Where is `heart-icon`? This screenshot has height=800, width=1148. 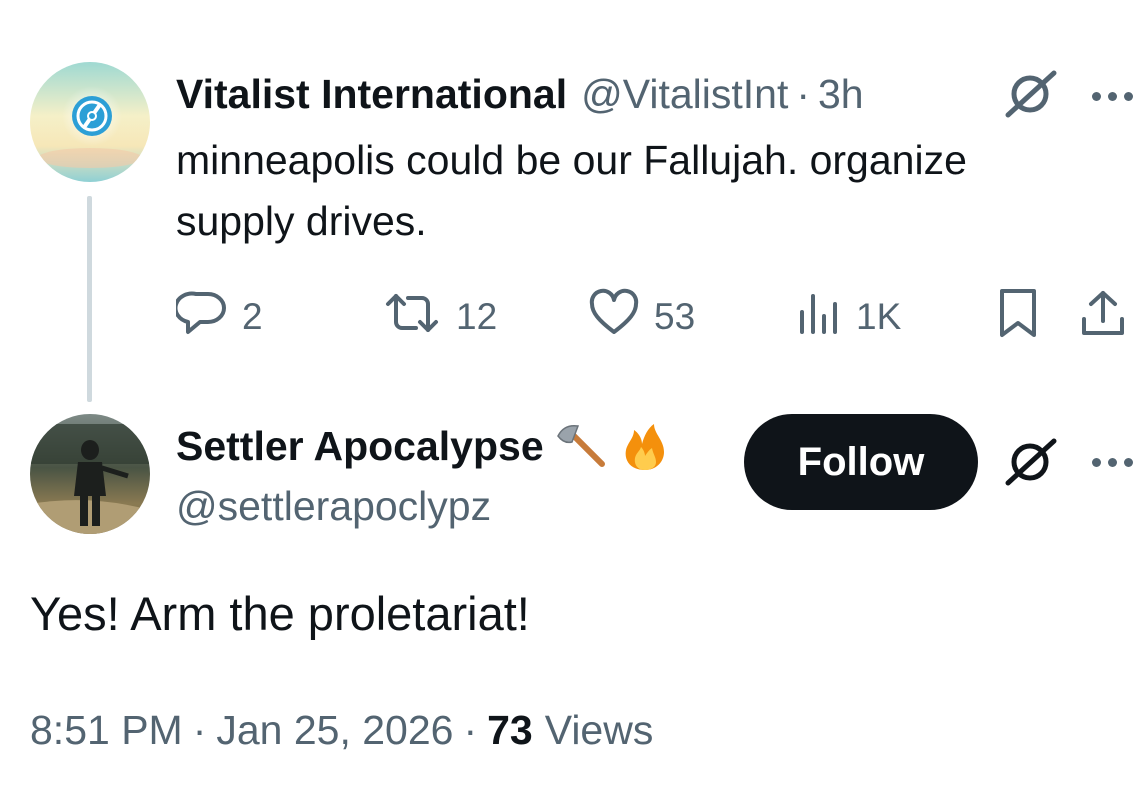
heart-icon is located at coordinates (614, 317).